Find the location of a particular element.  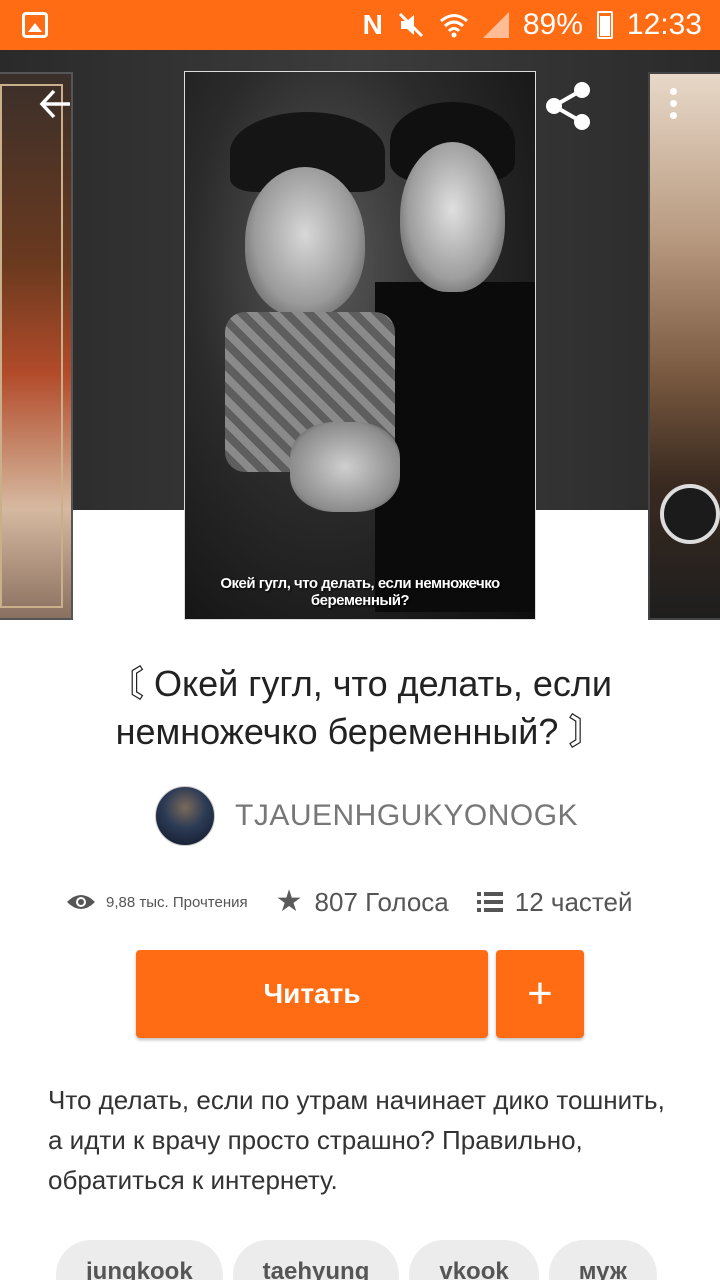

read-button: Читать is located at coordinates (312, 994).